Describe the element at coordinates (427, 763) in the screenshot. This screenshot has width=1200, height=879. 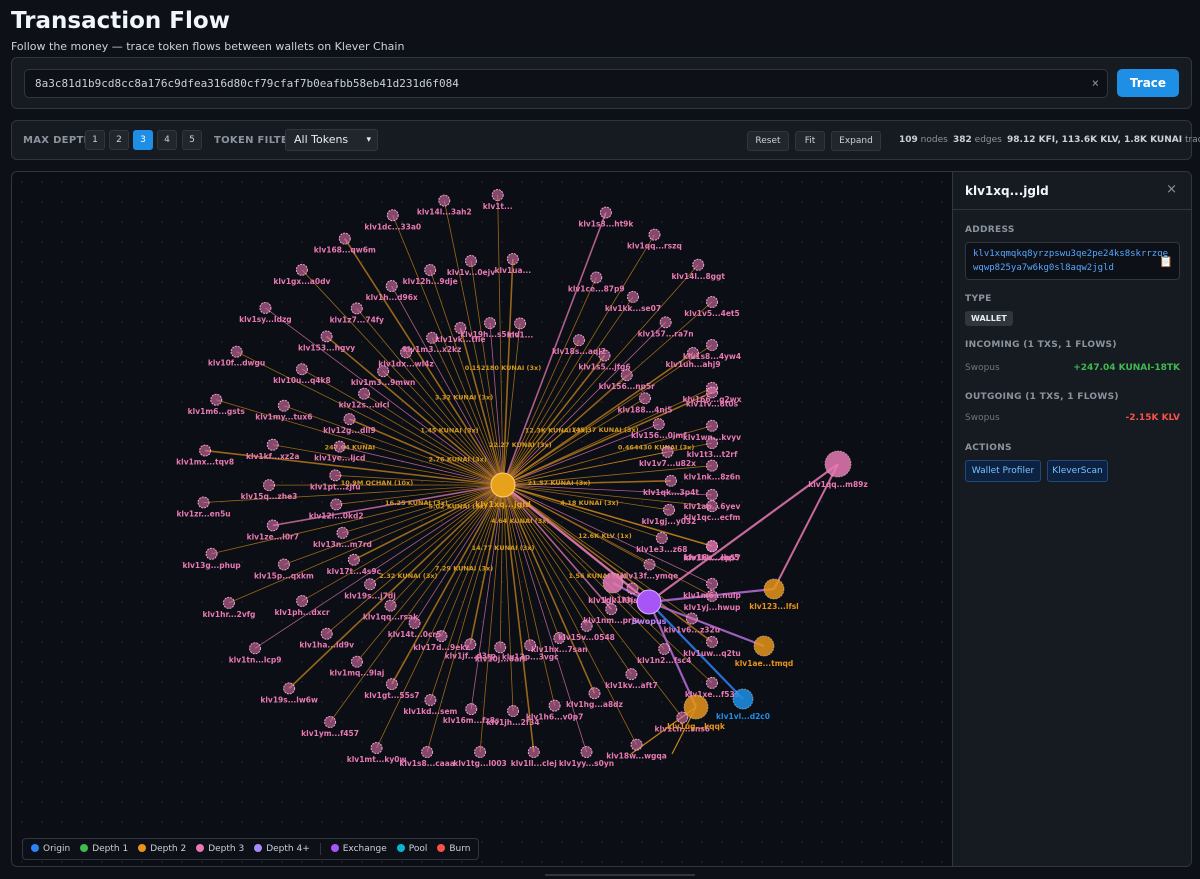
I see `wallet-node-label: klv1s8...caaa` at that location.